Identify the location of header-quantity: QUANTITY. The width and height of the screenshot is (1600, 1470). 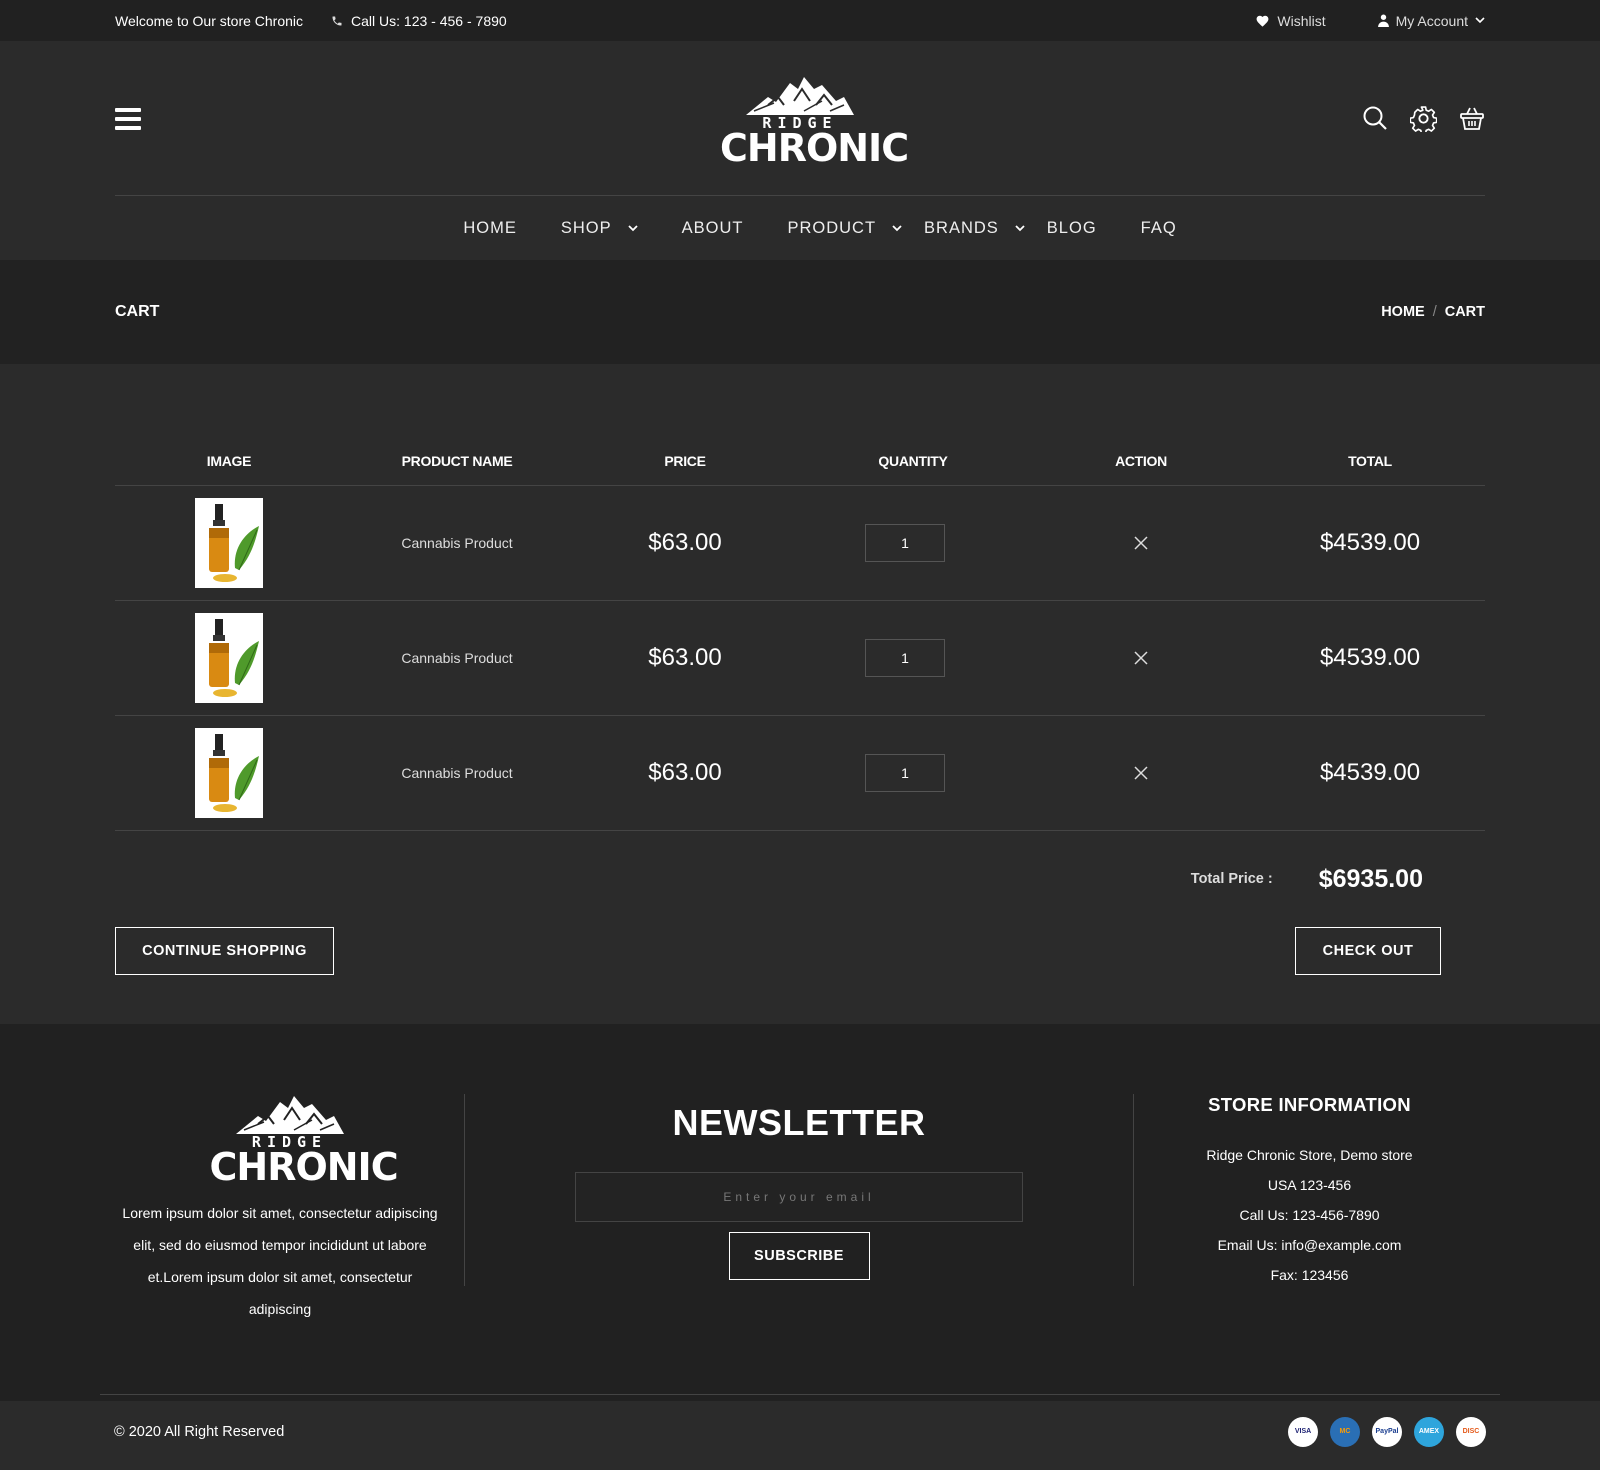
(913, 460).